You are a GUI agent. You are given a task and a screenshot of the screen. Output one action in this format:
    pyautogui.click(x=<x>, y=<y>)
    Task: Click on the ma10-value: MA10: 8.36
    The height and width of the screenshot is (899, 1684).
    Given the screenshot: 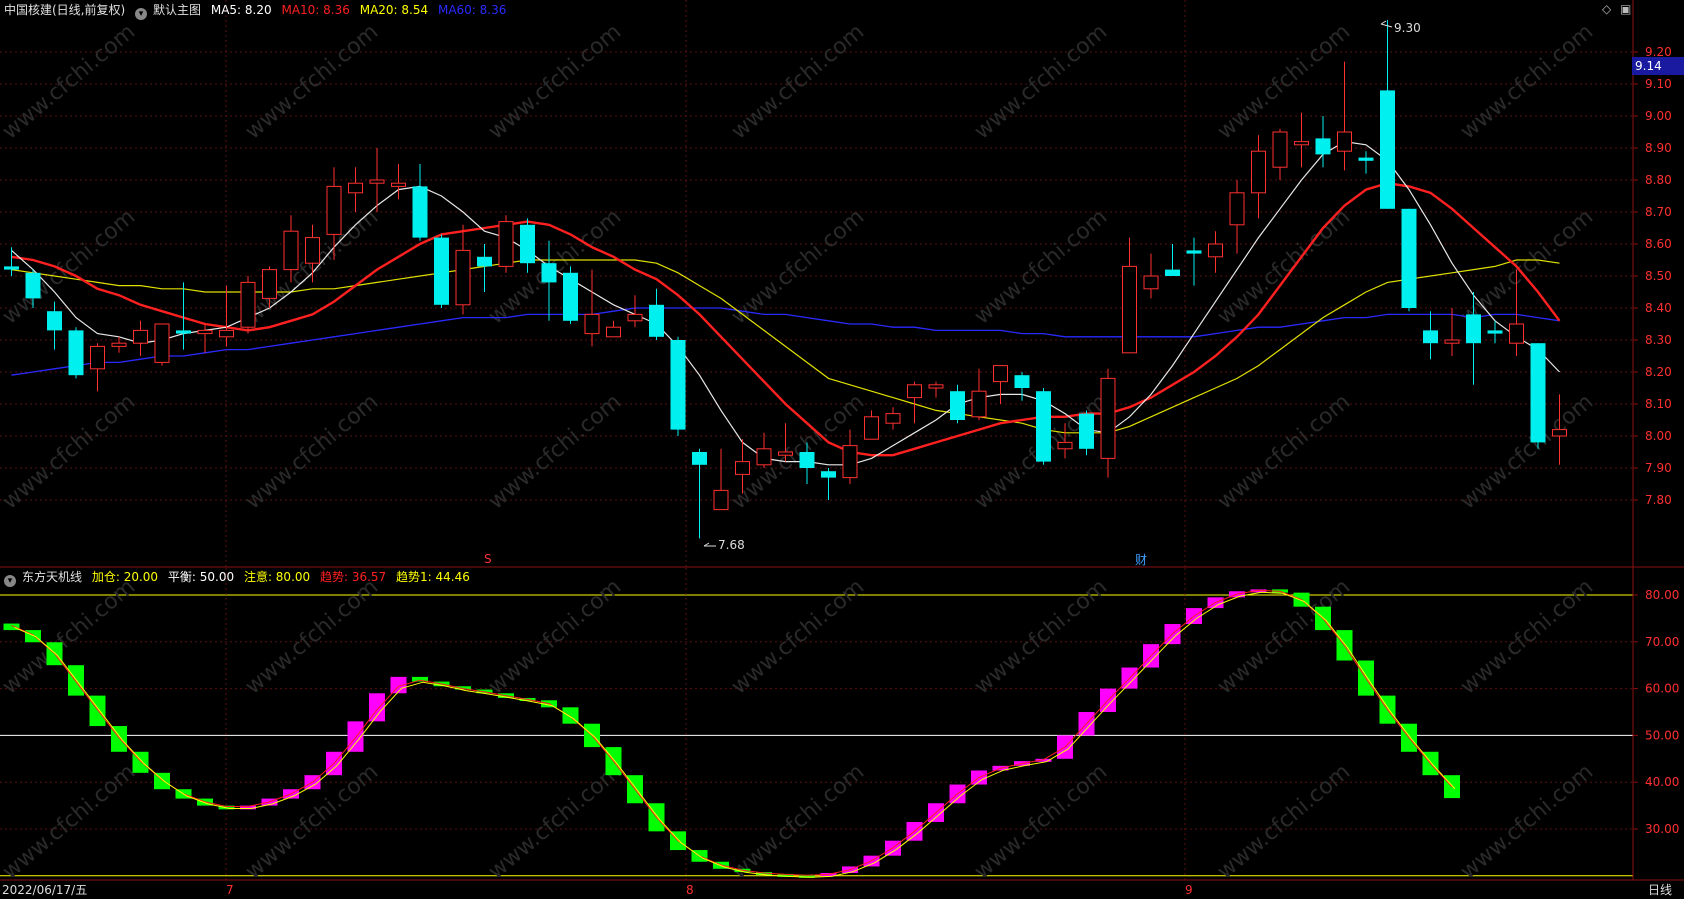 What is the action you would take?
    pyautogui.click(x=315, y=10)
    